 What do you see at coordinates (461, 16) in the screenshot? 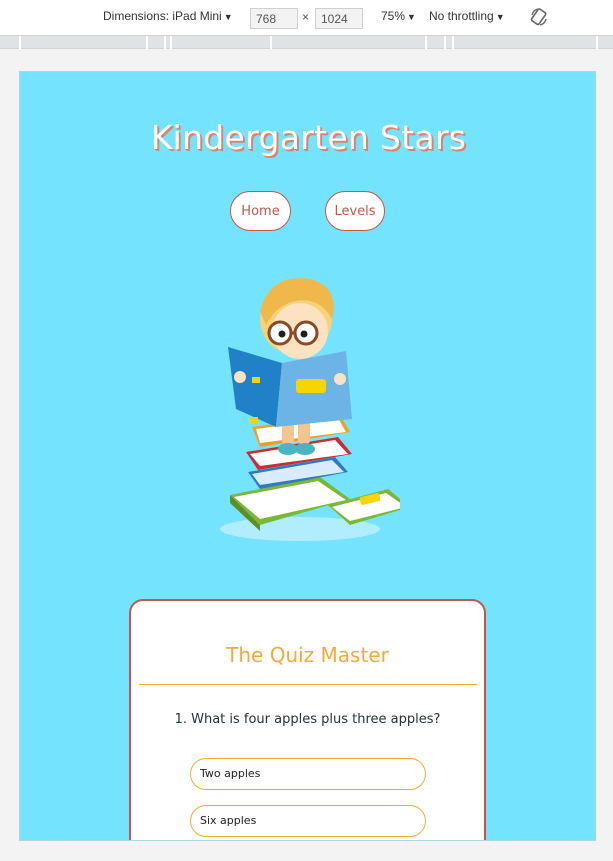
I see `throttling-label: No throttling` at bounding box center [461, 16].